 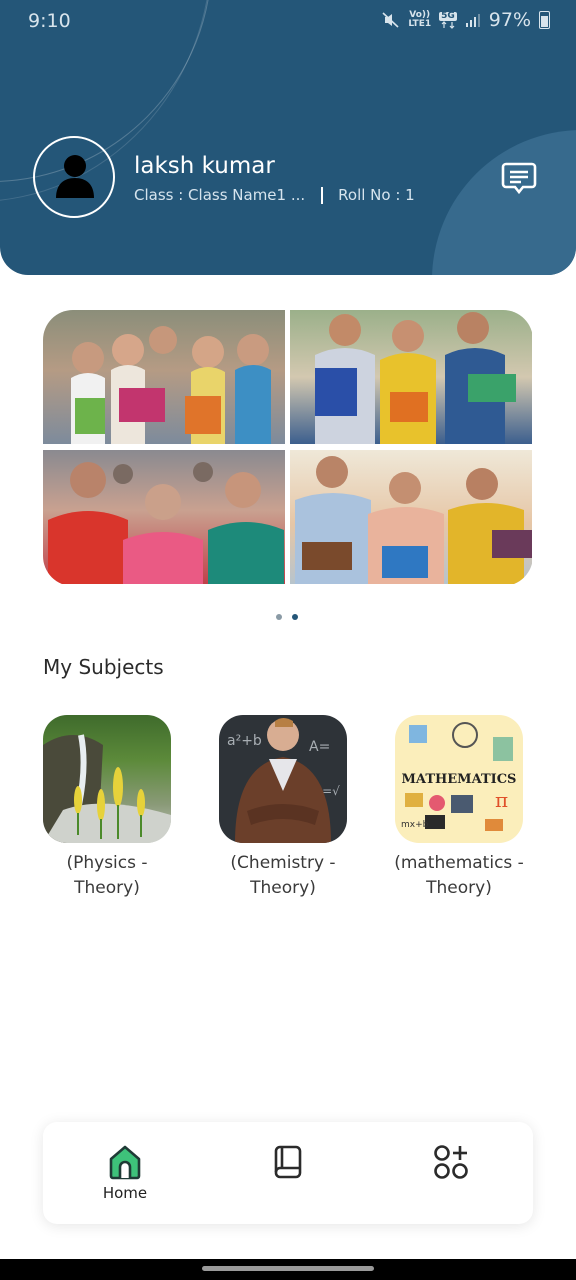 I want to click on home-icon, so click(x=125, y=1162).